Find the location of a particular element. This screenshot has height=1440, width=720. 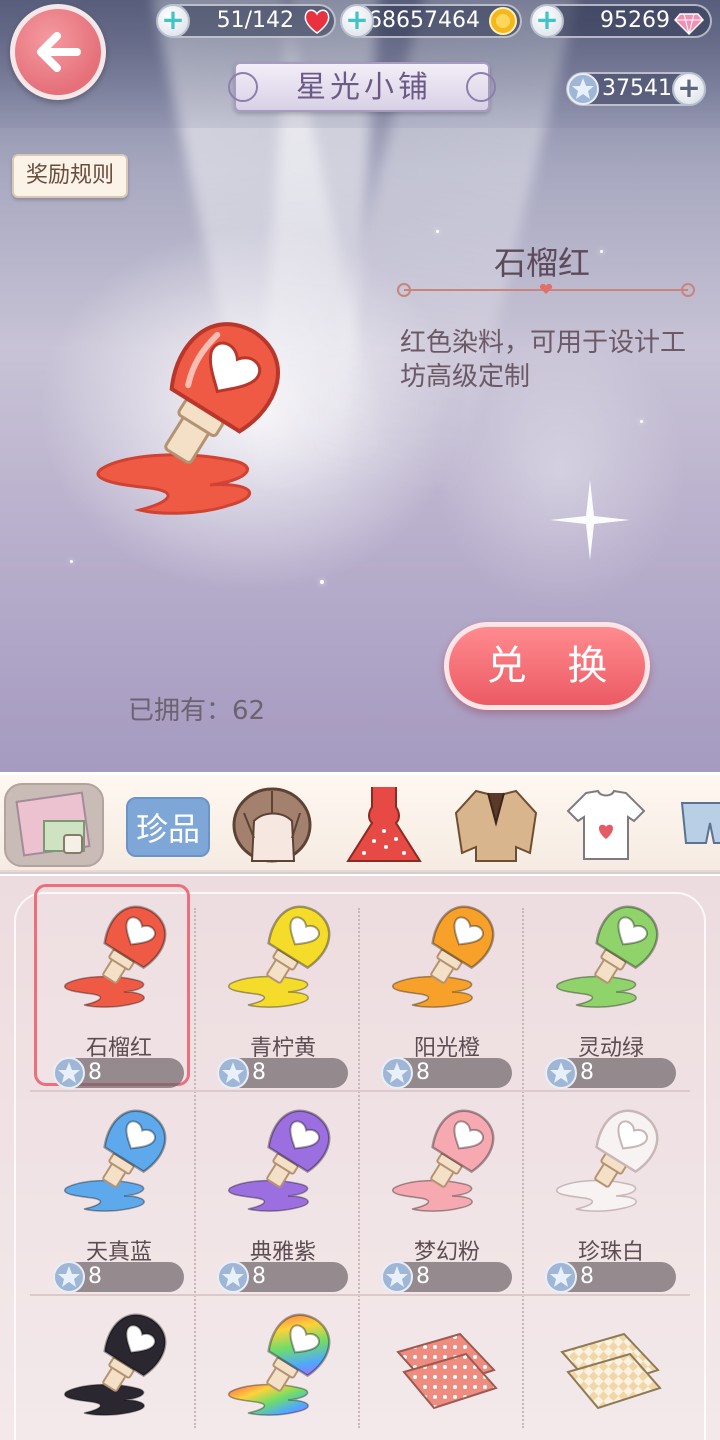

page-title: 星光小铺 is located at coordinates (364, 87).